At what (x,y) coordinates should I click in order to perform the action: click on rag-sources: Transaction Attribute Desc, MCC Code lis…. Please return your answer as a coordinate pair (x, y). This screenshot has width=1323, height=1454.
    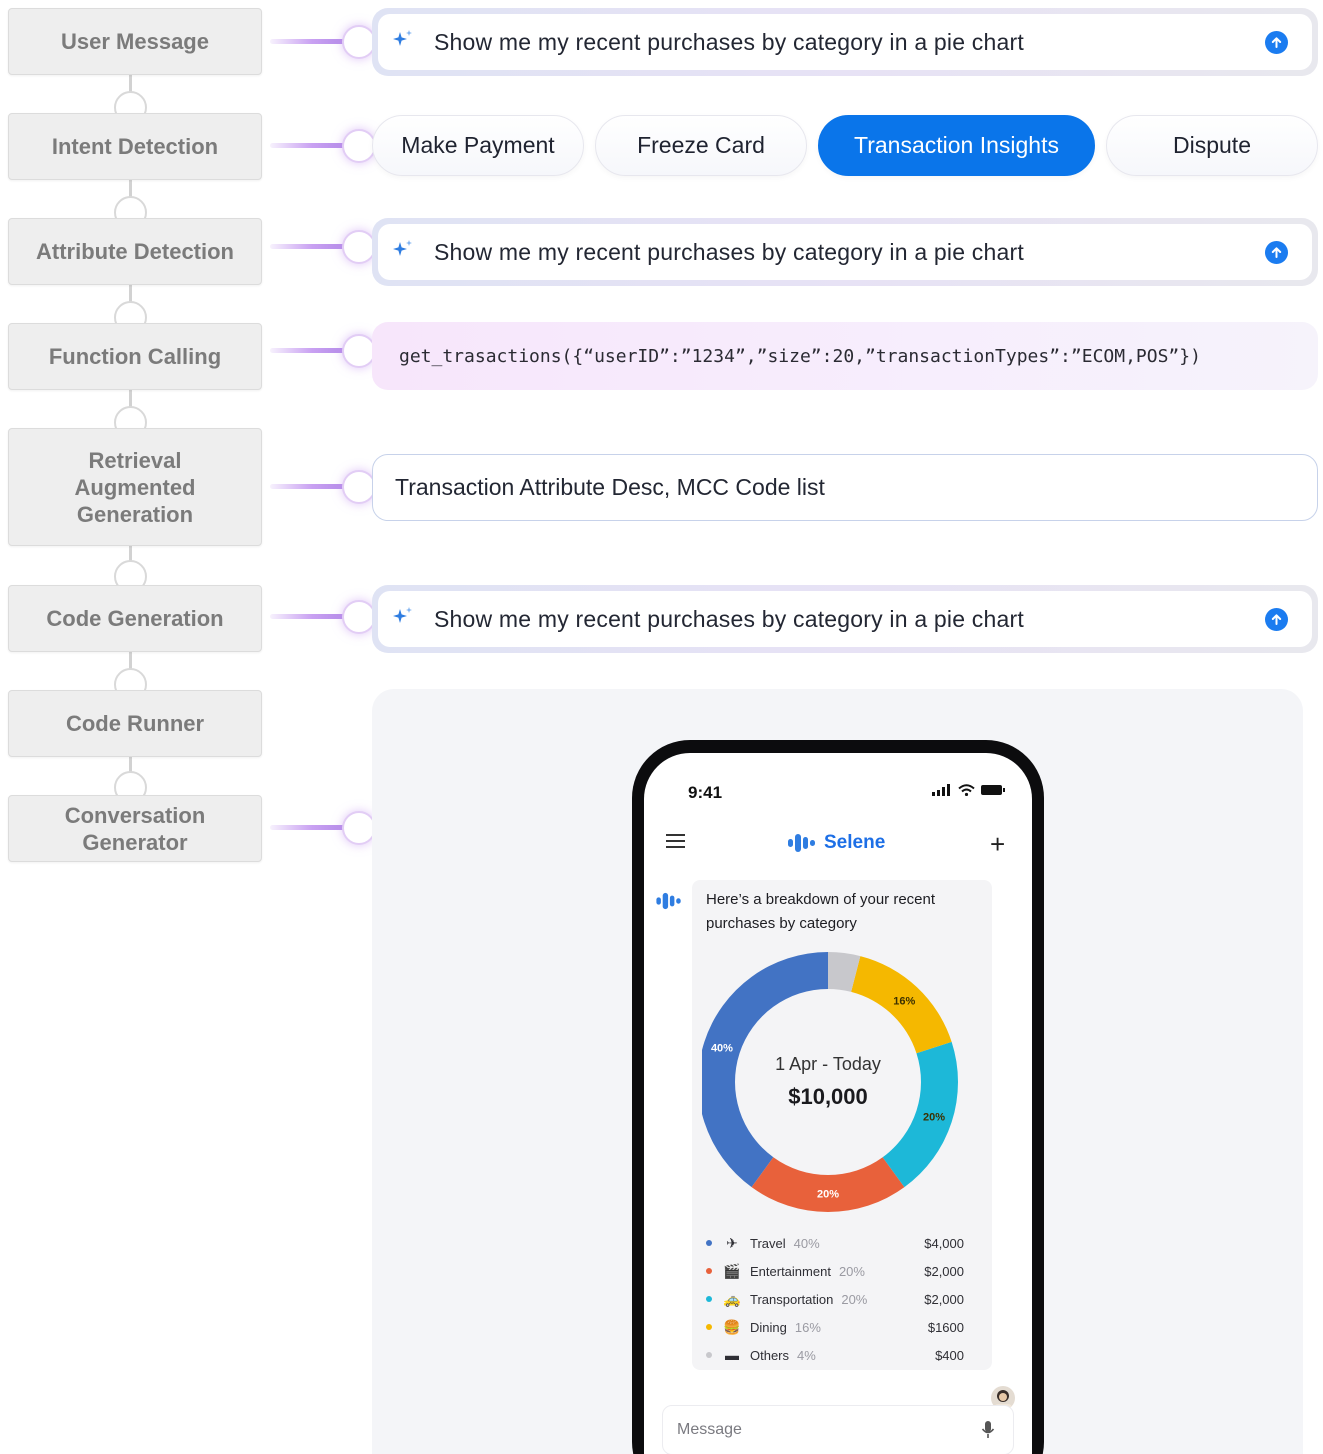
    Looking at the image, I should click on (845, 487).